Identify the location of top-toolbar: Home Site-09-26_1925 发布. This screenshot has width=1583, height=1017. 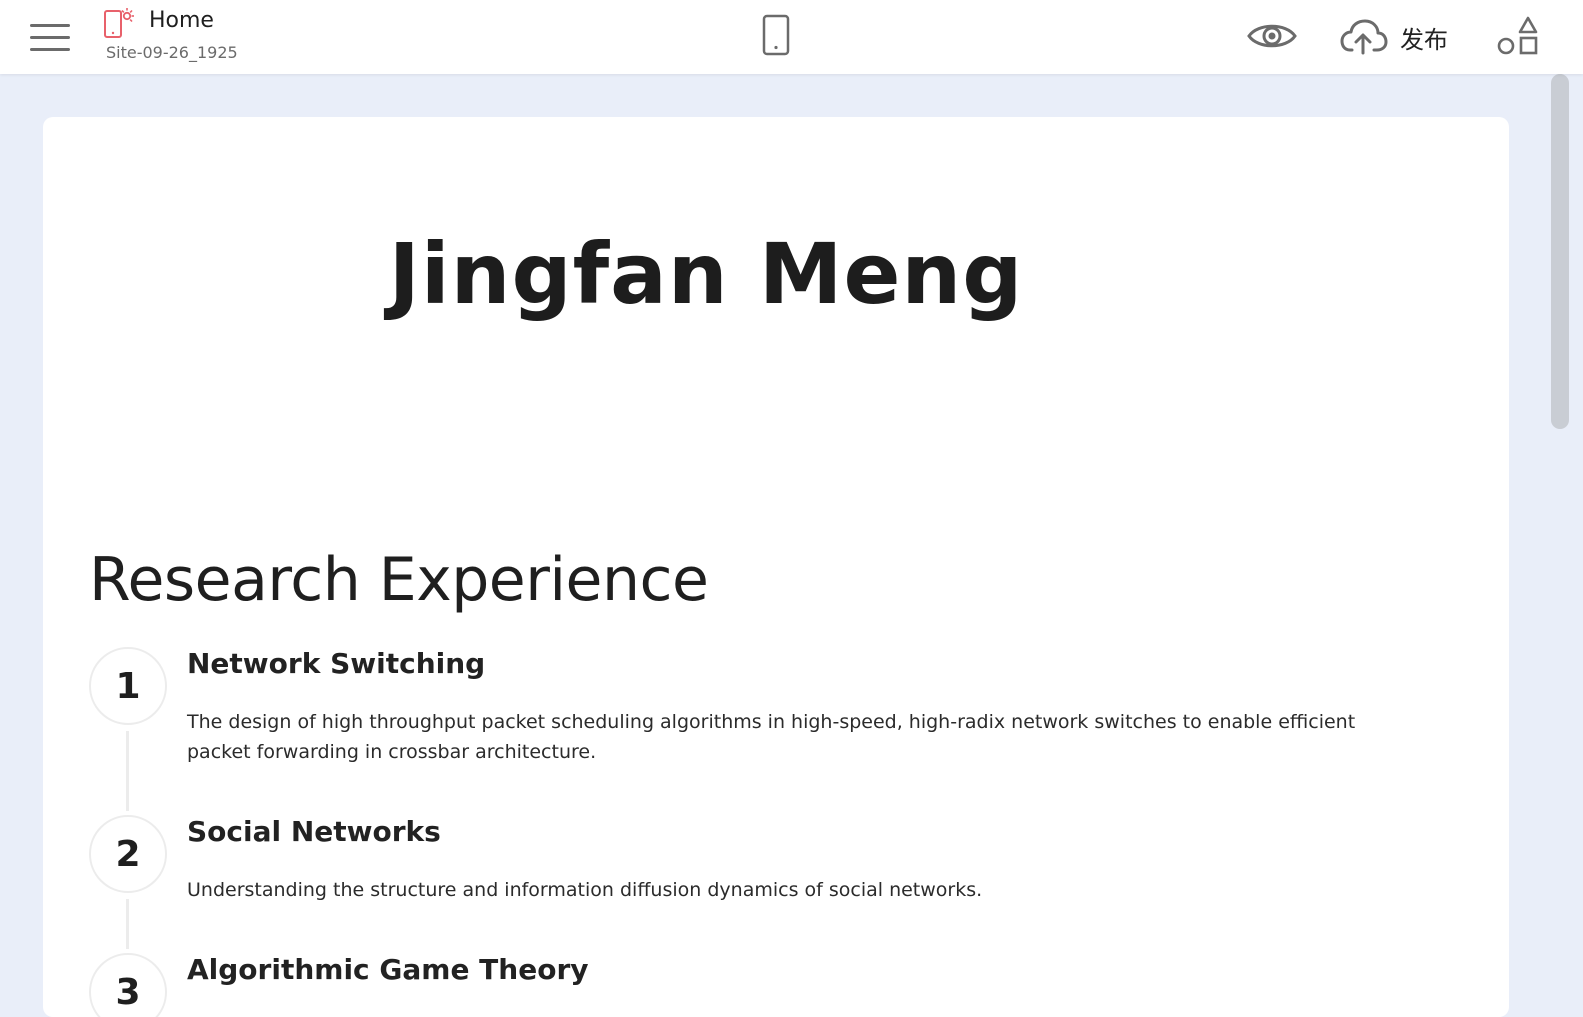
(791, 37).